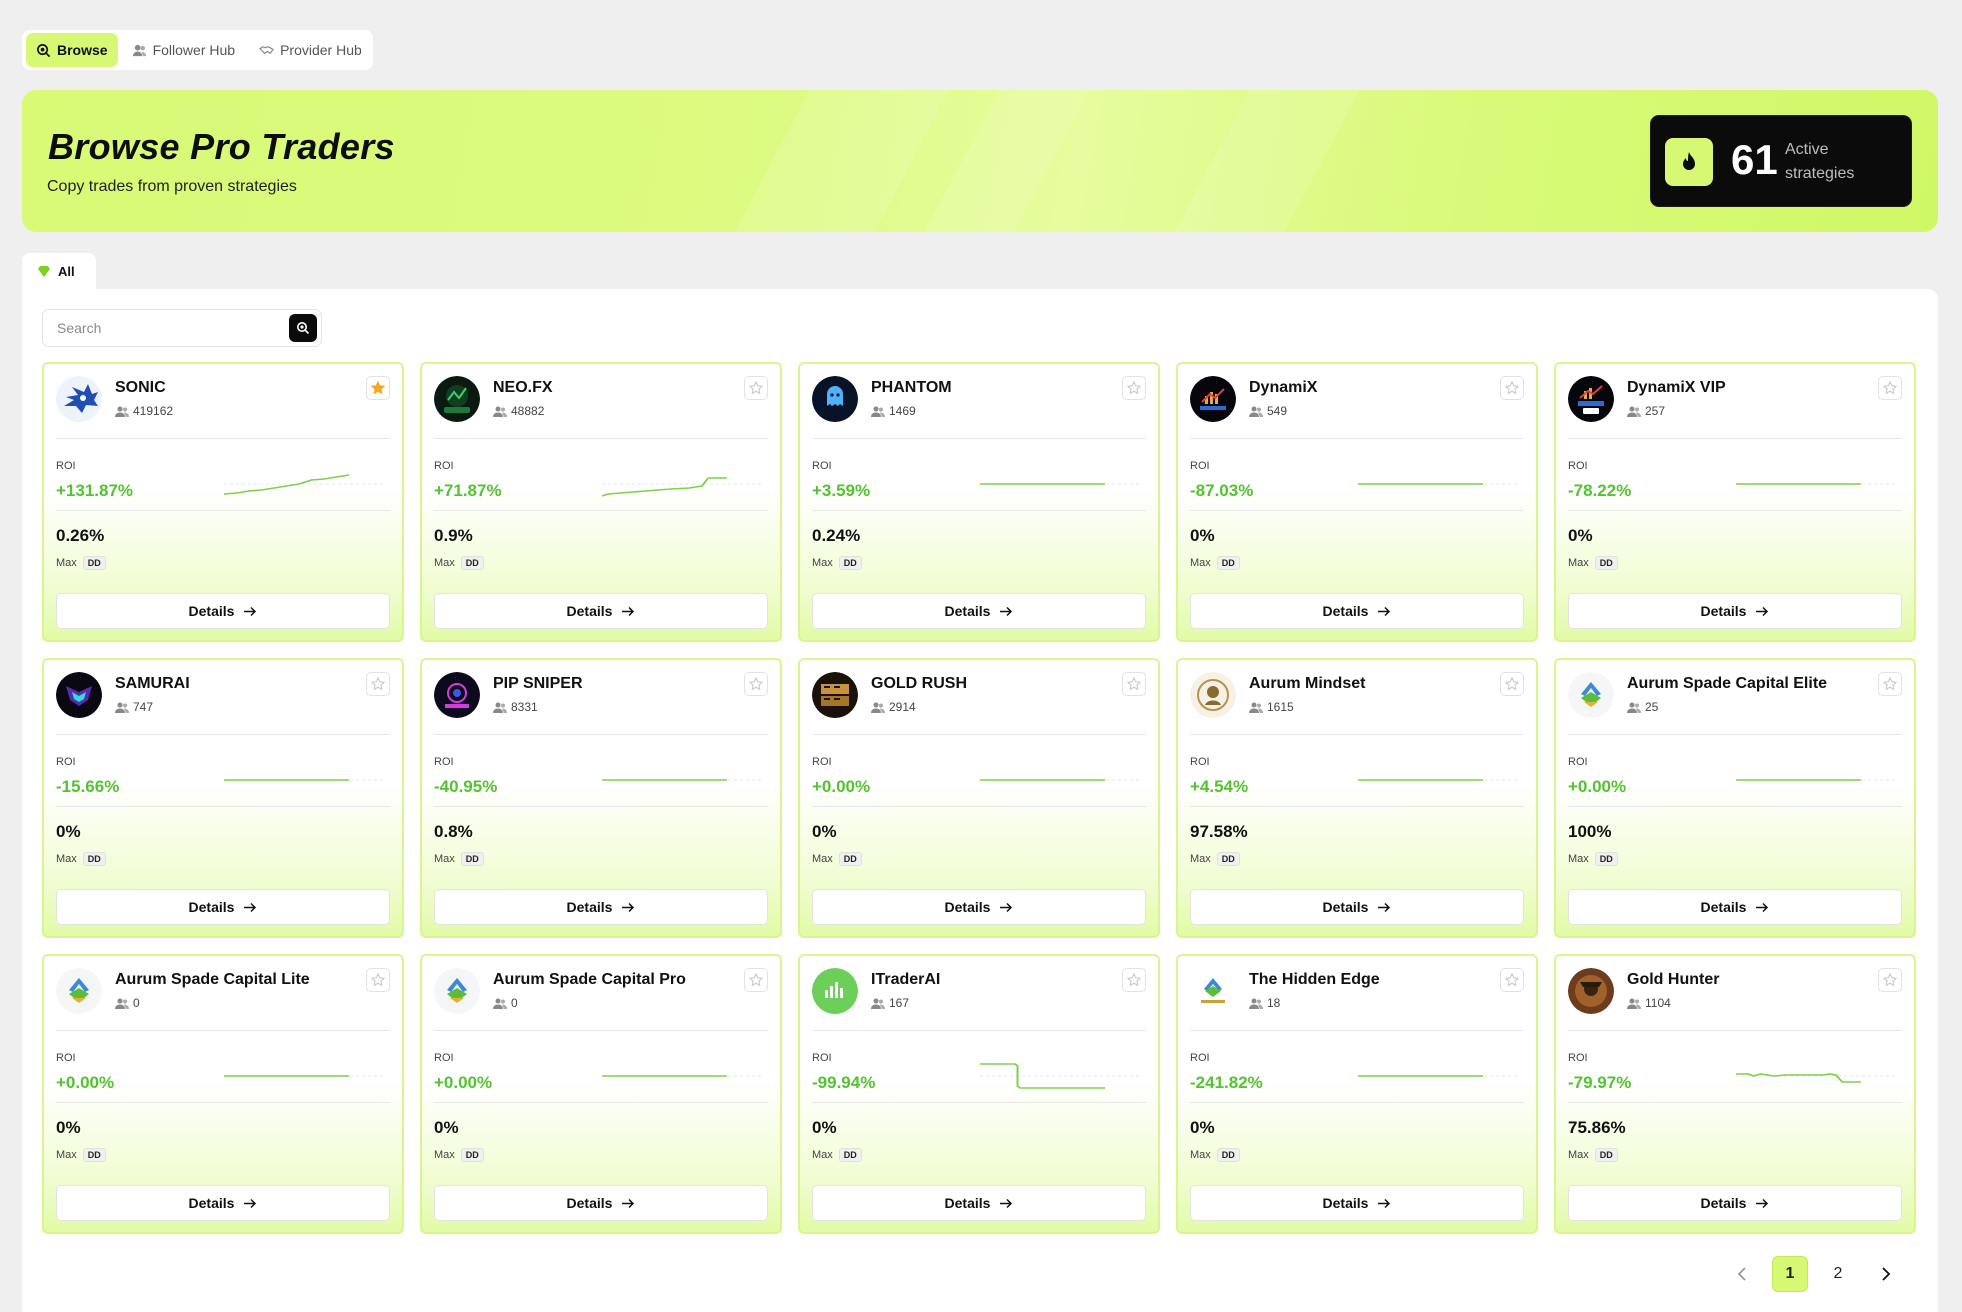  What do you see at coordinates (1838, 1274) in the screenshot?
I see `page-2-button: 2` at bounding box center [1838, 1274].